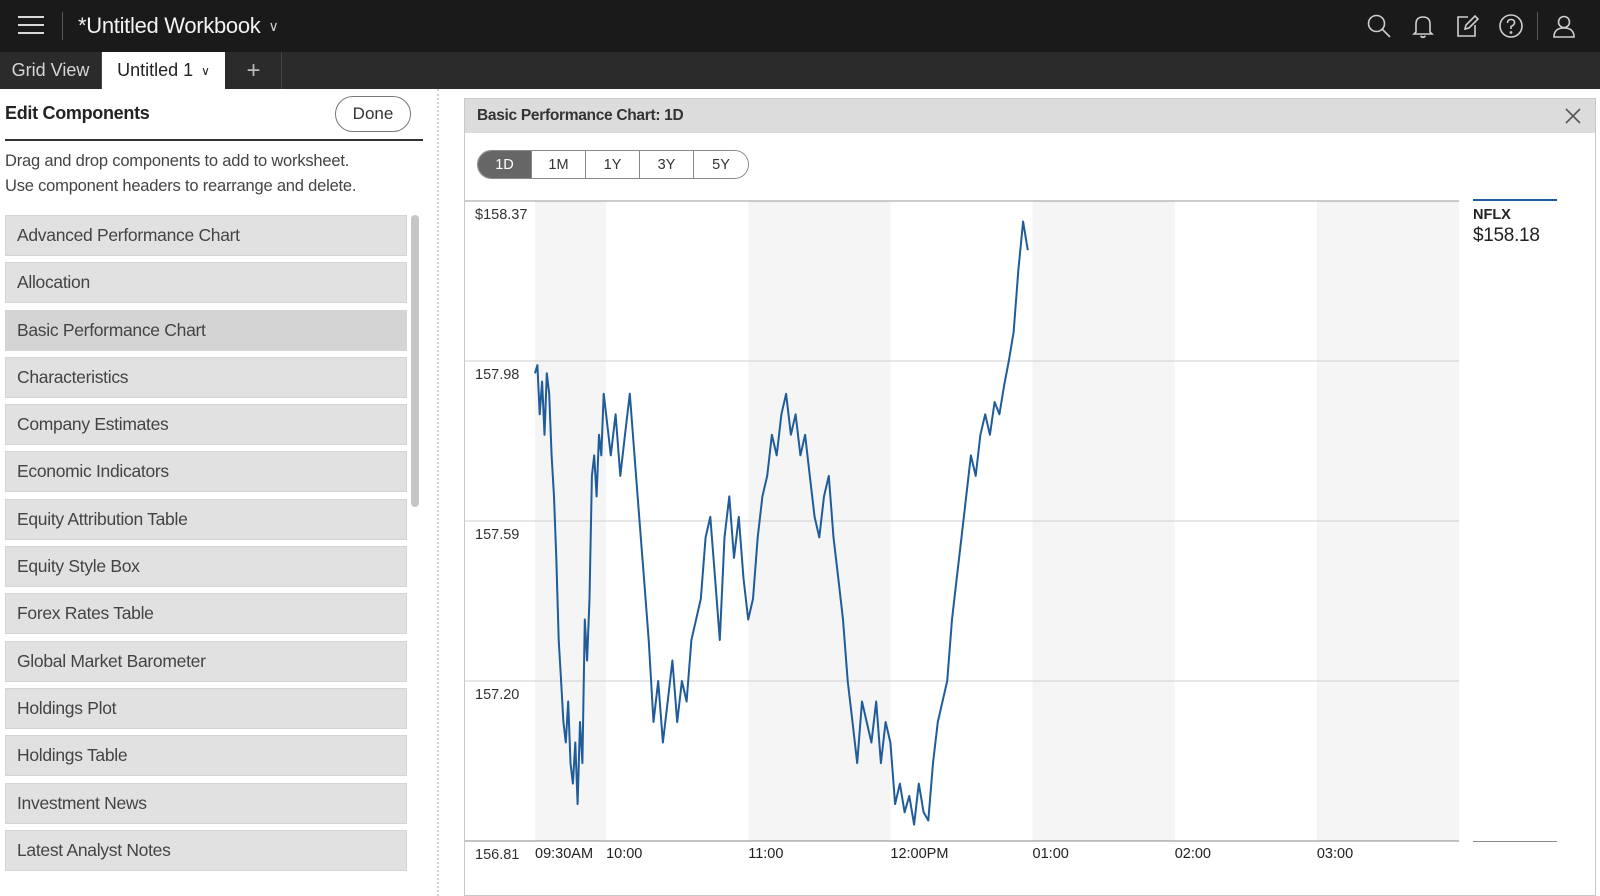  I want to click on close-icon, so click(1573, 116).